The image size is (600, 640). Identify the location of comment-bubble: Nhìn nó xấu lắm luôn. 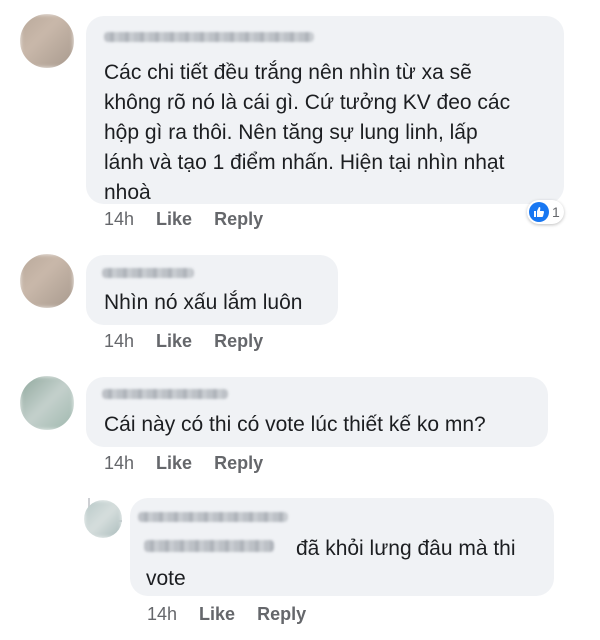
(212, 290).